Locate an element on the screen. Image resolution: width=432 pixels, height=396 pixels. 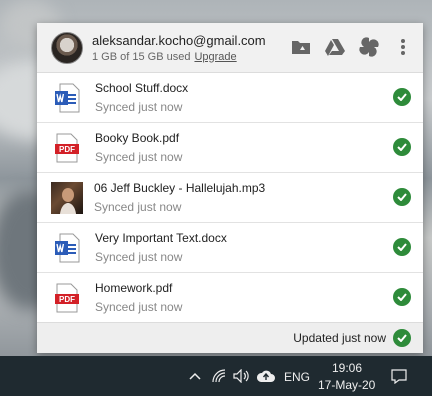
sync-status-footer: Updated just now is located at coordinates (230, 337).